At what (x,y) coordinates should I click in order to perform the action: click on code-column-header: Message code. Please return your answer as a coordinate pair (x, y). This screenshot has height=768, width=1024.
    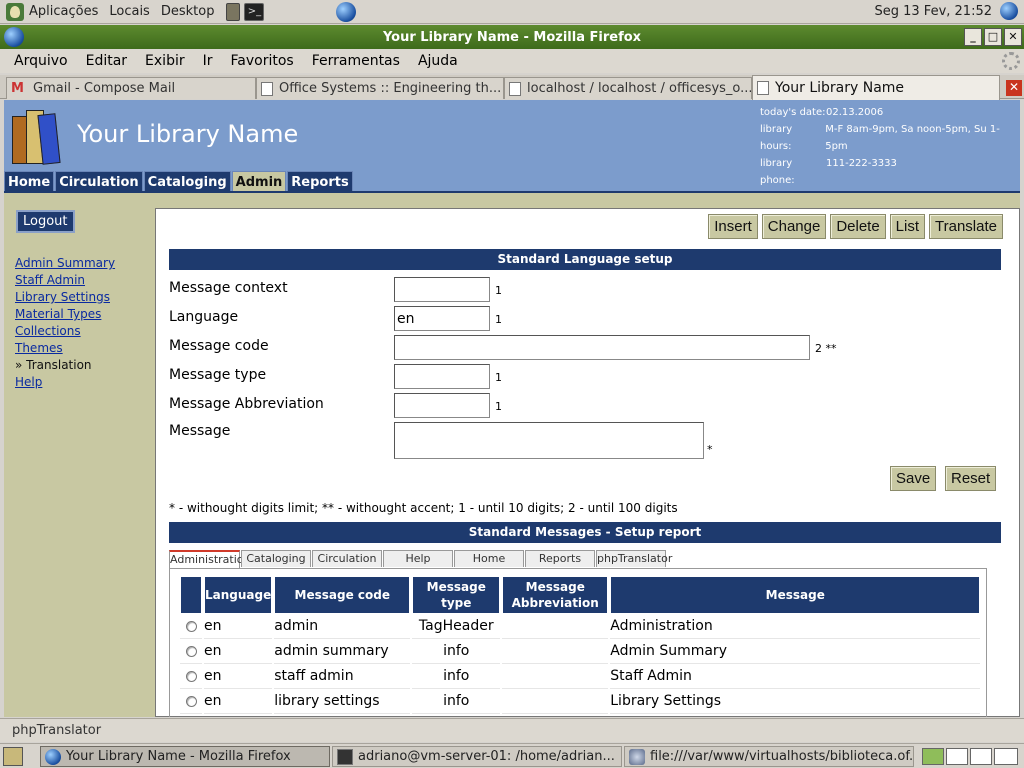
    Looking at the image, I should click on (342, 595).